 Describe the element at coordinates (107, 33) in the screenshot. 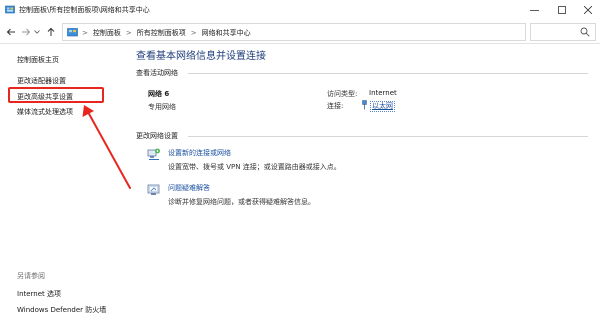

I see `breadcrumb-control-panel: 控制面板` at that location.